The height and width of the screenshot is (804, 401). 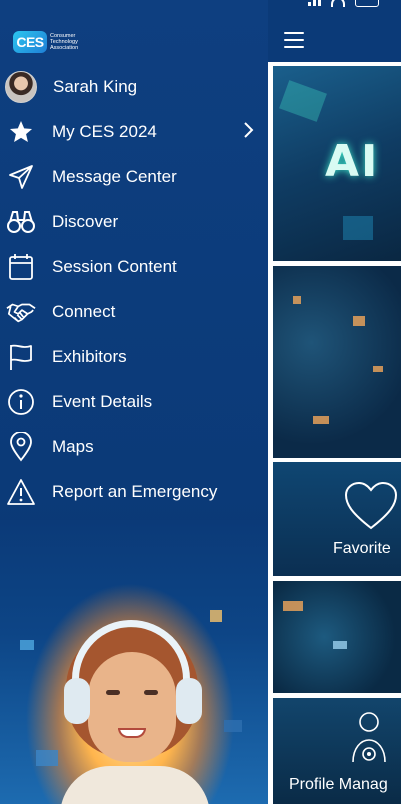 What do you see at coordinates (21, 402) in the screenshot?
I see `info-icon` at bounding box center [21, 402].